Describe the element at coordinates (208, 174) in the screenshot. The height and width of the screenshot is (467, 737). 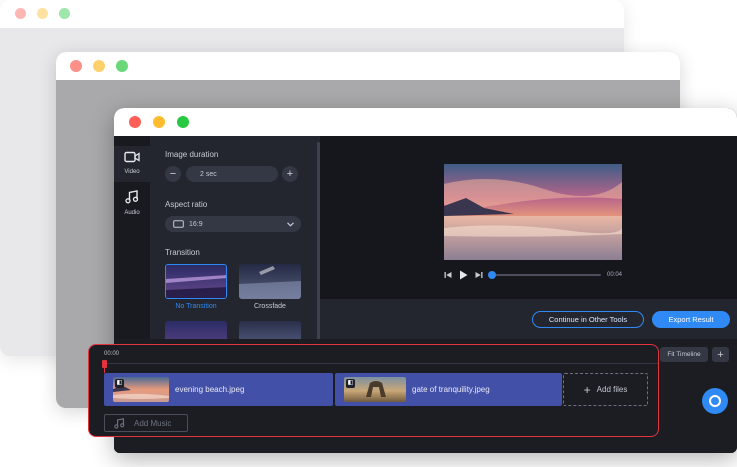
I see `duration-value: 2 sec` at that location.